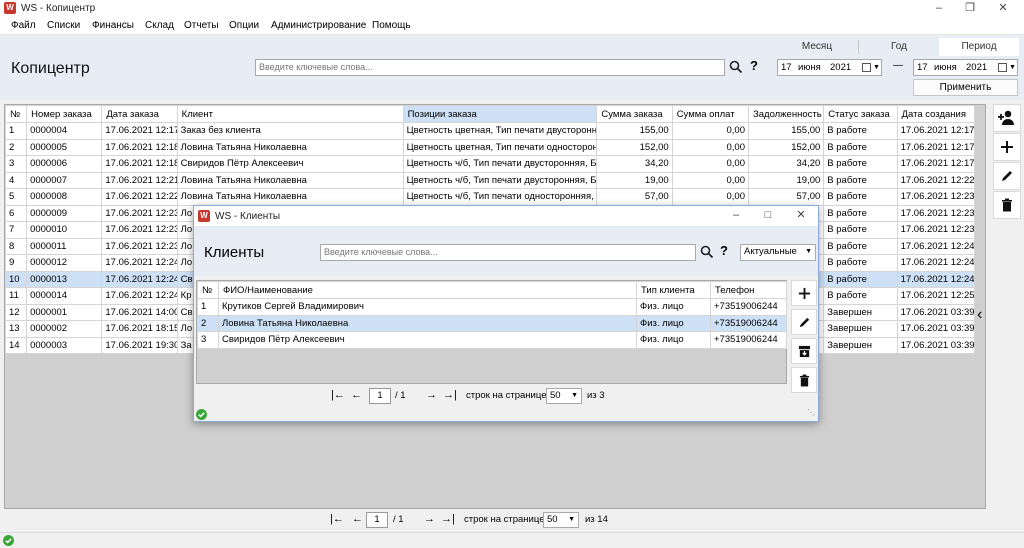  Describe the element at coordinates (673, 290) in the screenshot. I see `column-header: Тип клиента` at that location.